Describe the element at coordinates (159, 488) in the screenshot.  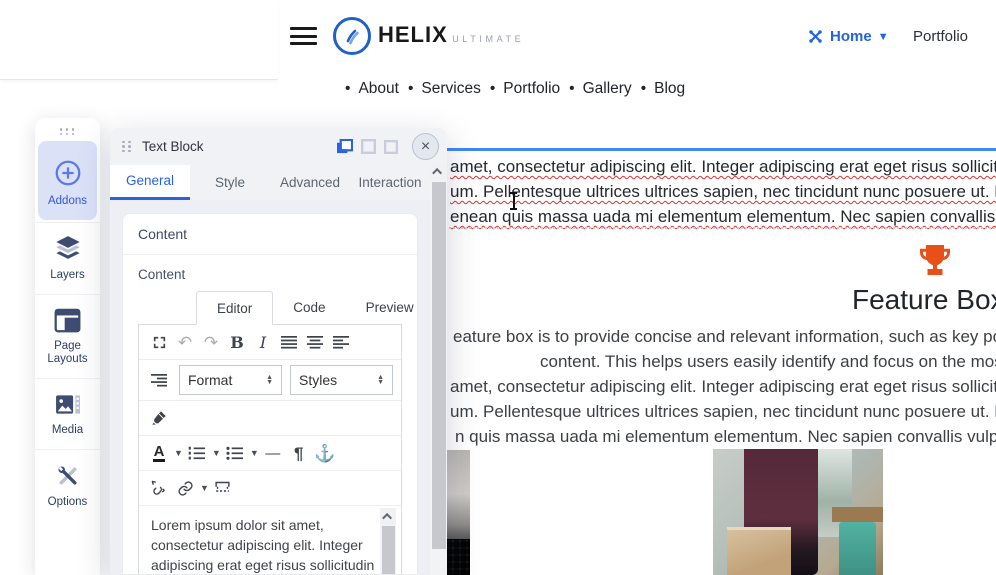
I see `unlink-icon` at that location.